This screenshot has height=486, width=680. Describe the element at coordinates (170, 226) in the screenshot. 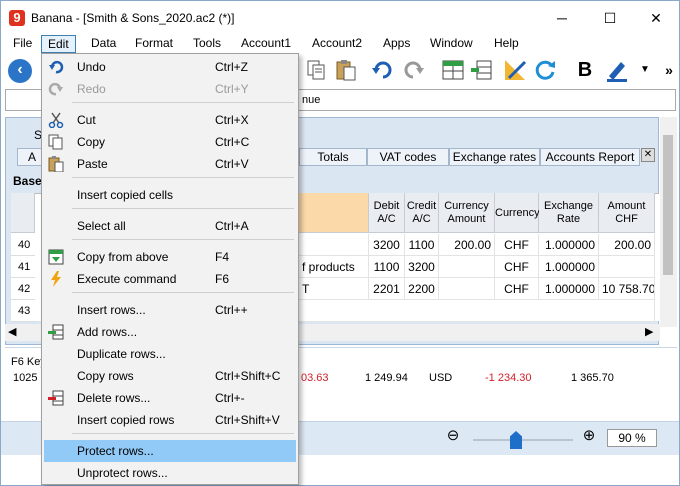

I see `menu-item-select-all: Select all Ctrl+A` at that location.